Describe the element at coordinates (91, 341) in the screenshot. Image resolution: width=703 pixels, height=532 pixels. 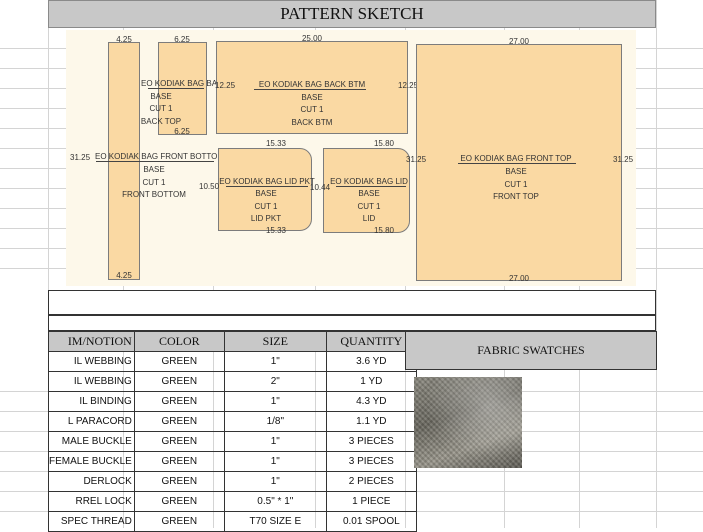
I see `column-header-notion: IM/NOTION` at that location.